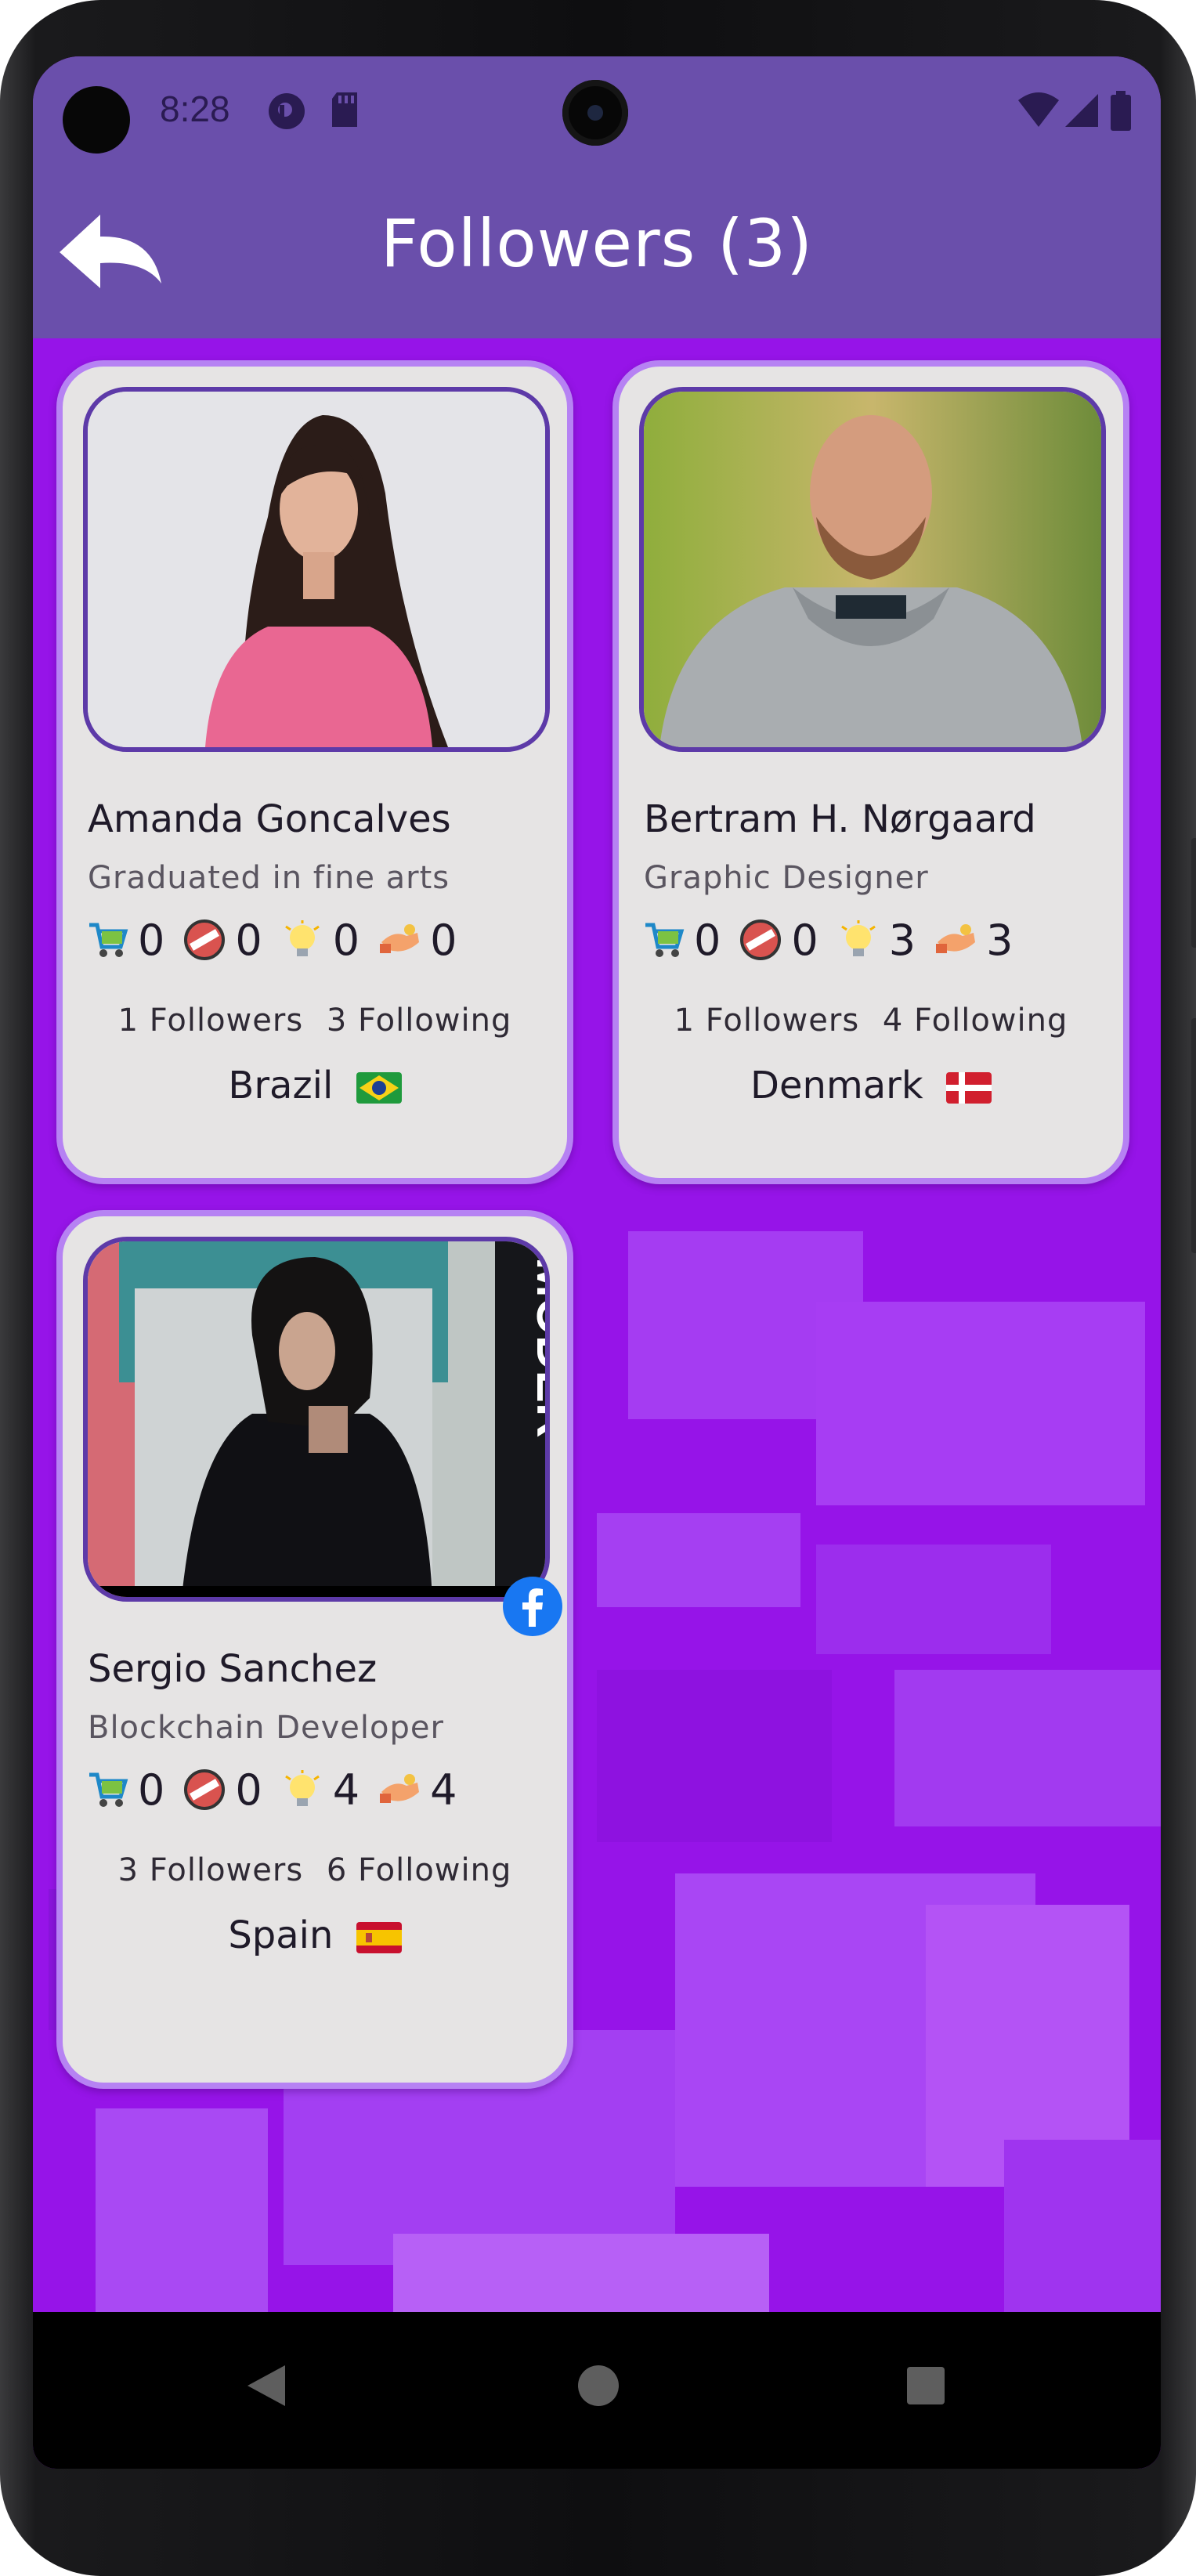  Describe the element at coordinates (532, 1606) in the screenshot. I see `facebook-icon` at that location.